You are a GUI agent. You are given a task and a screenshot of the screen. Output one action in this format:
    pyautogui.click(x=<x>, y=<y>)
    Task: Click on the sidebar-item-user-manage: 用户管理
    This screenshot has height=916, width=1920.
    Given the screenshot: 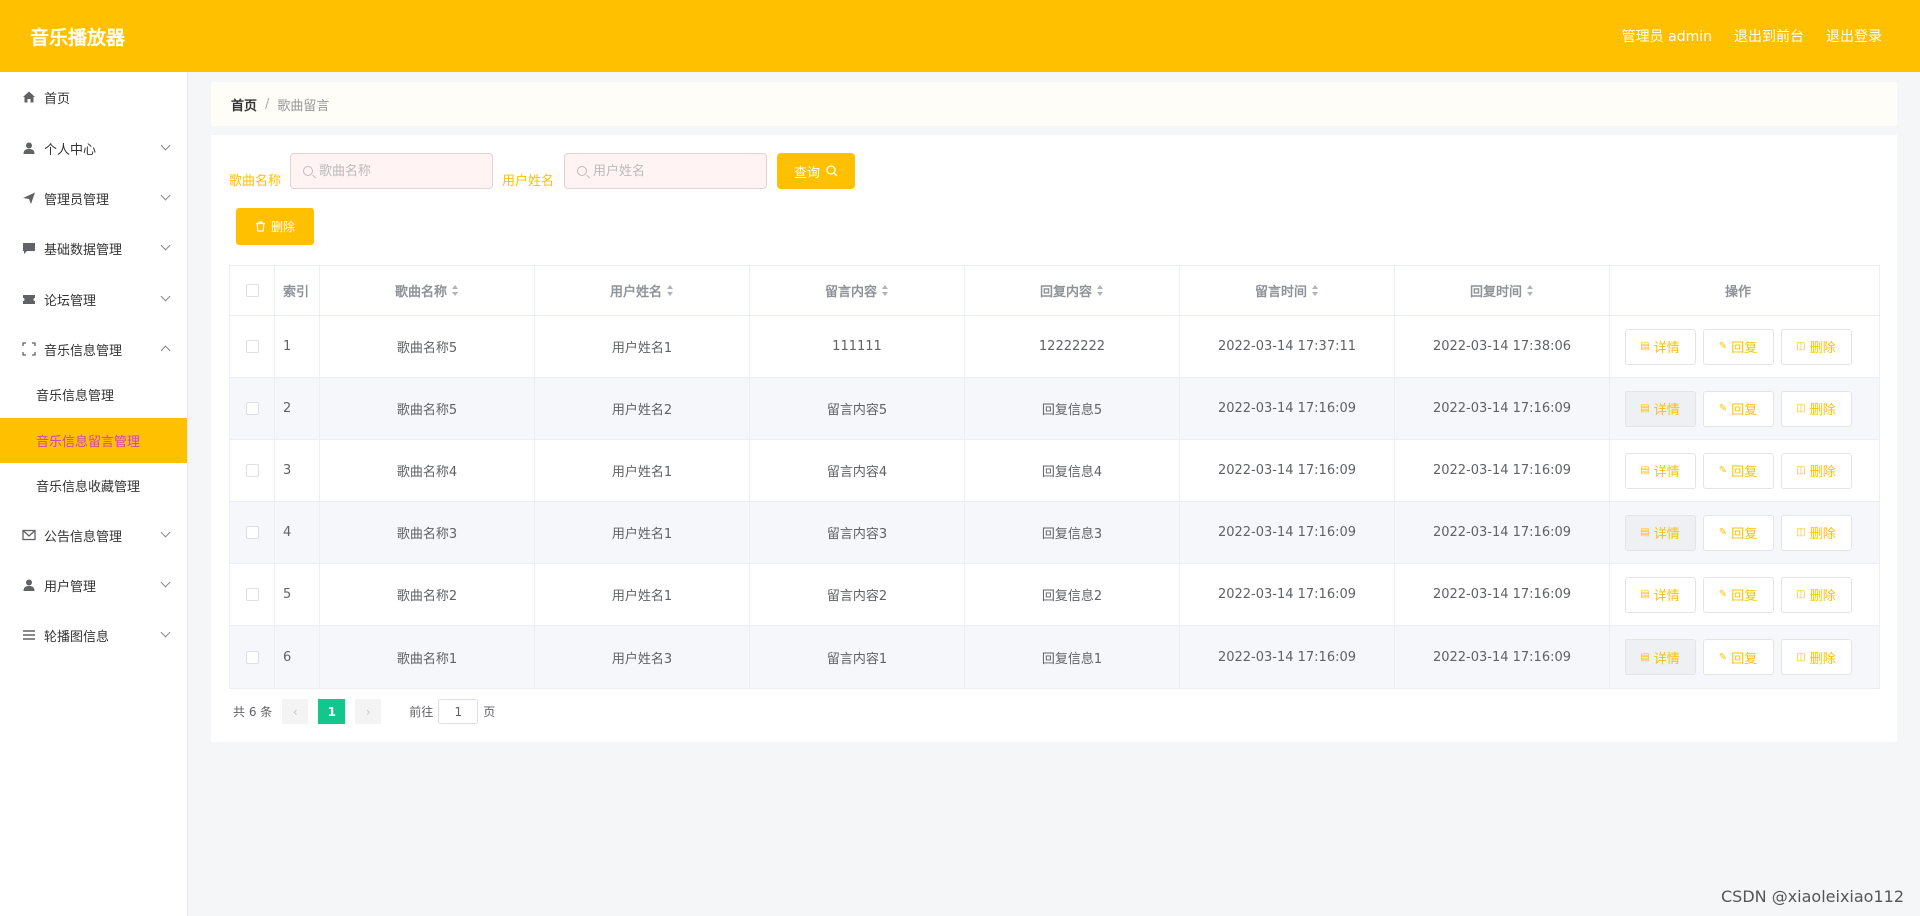 What is the action you would take?
    pyautogui.click(x=93, y=585)
    